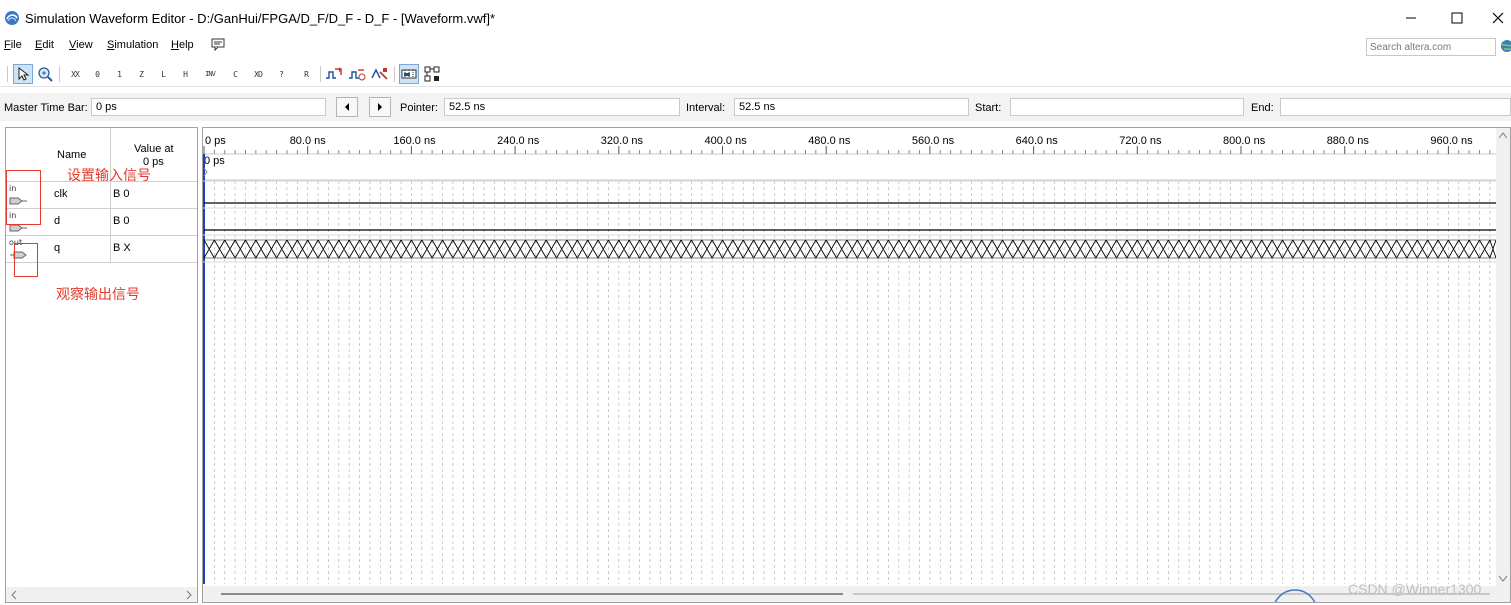 The height and width of the screenshot is (605, 1511). Describe the element at coordinates (1127, 107) in the screenshot. I see `start-field` at that location.